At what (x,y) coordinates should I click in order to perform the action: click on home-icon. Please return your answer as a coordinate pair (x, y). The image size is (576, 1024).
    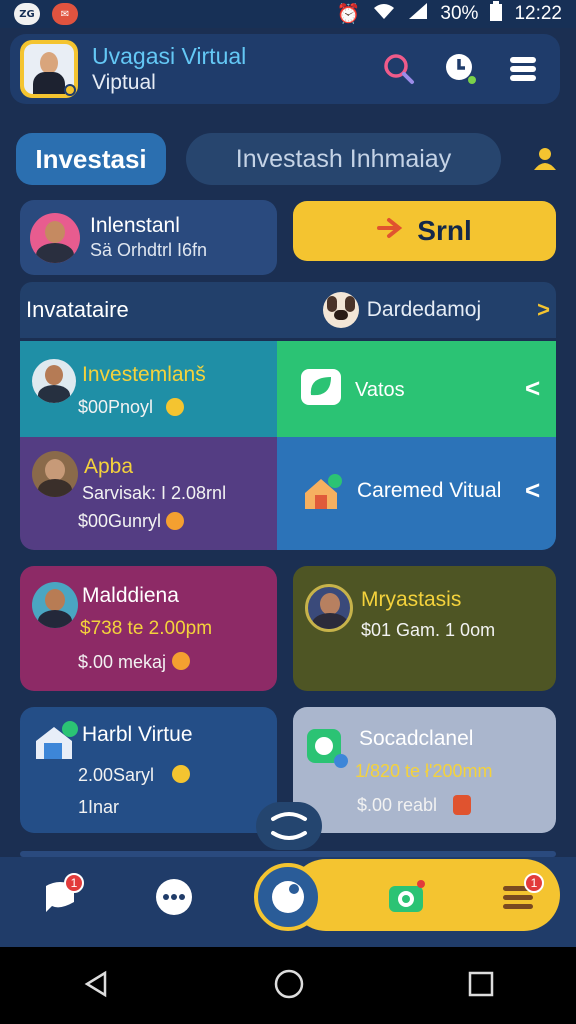
    Looking at the image, I should click on (322, 494).